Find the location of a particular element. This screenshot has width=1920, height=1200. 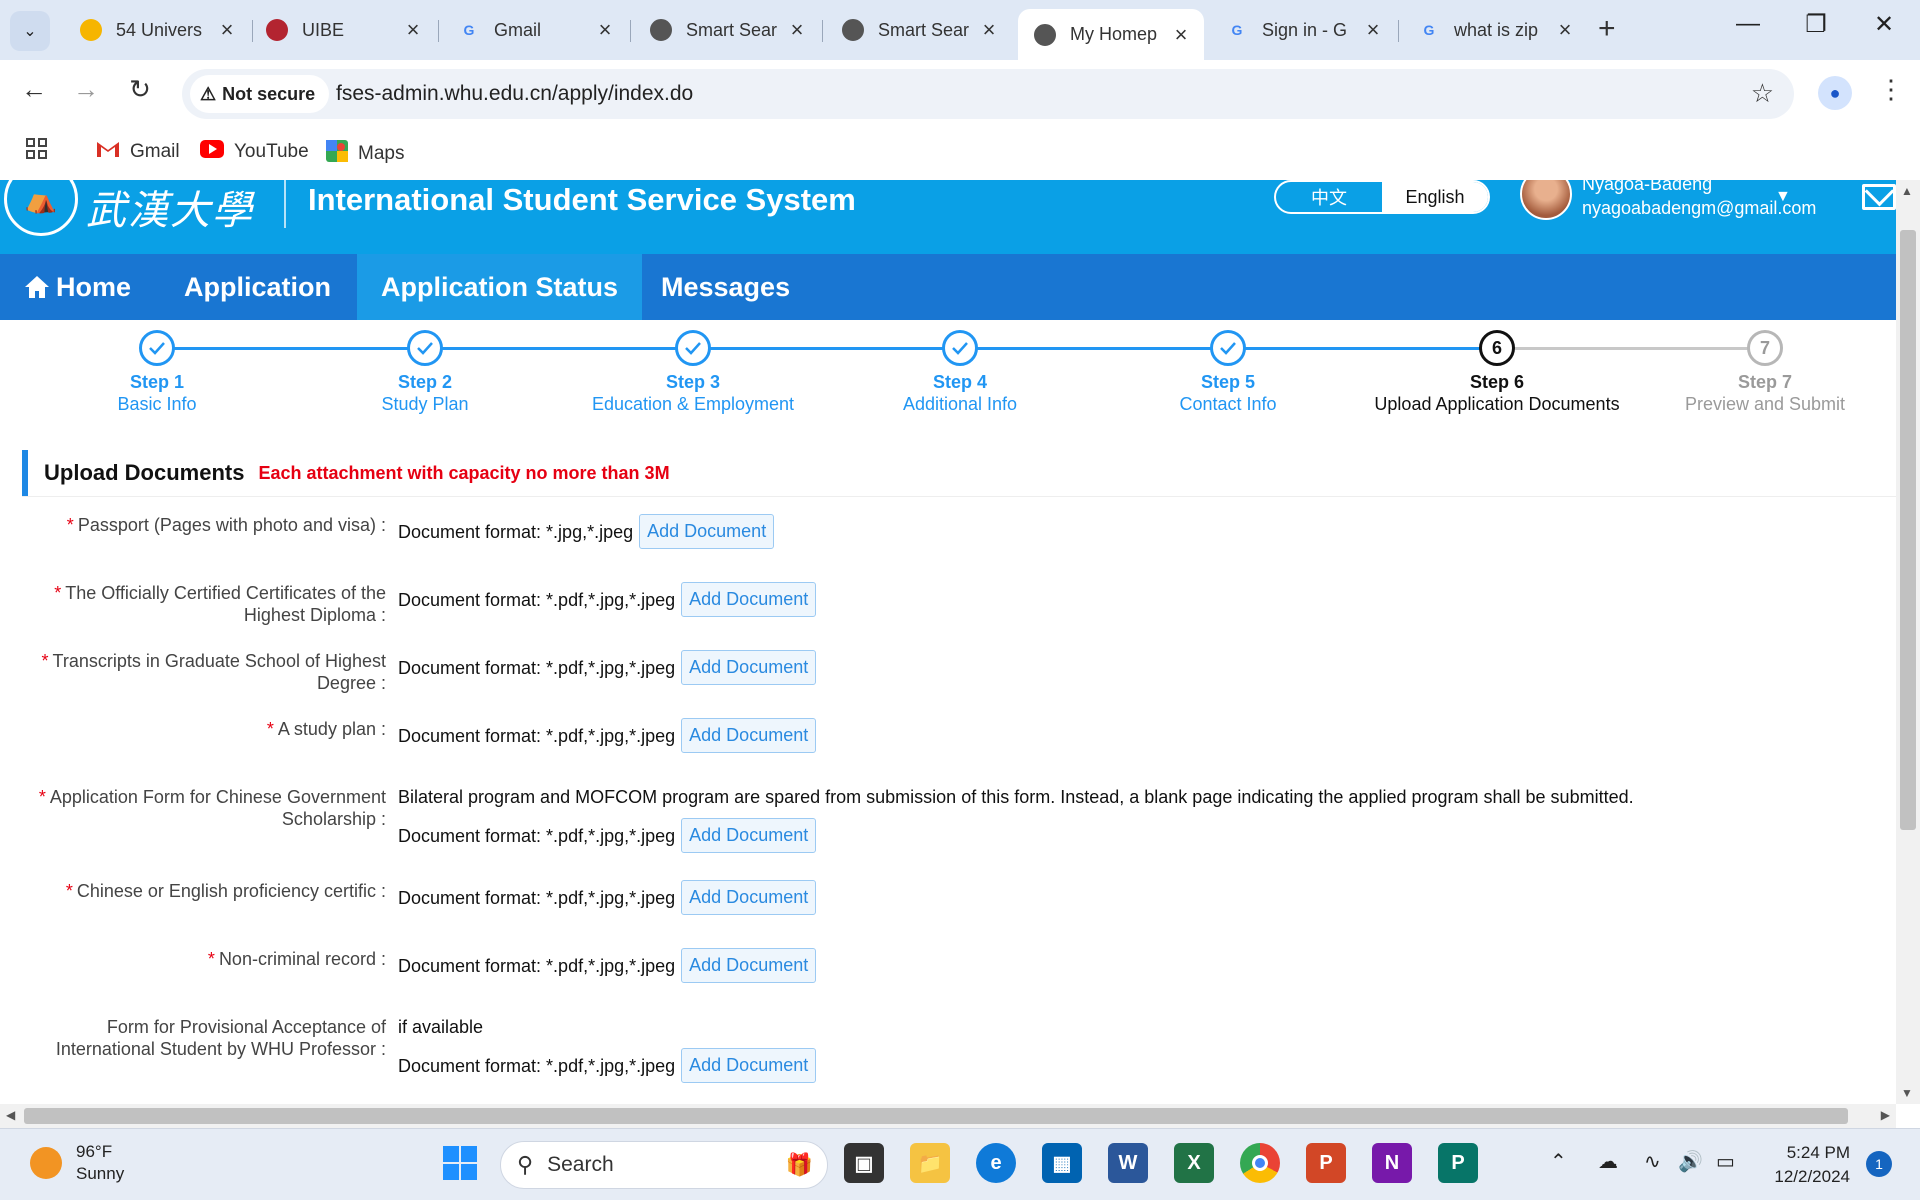

nav-home: Home is located at coordinates (77, 287).